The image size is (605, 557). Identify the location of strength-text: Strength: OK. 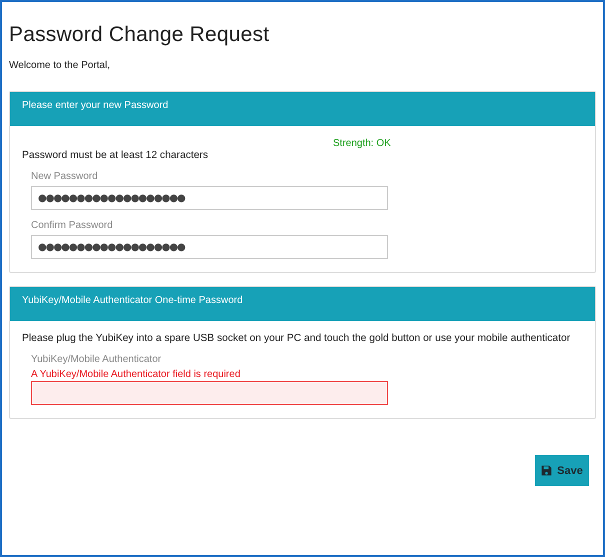
(362, 143).